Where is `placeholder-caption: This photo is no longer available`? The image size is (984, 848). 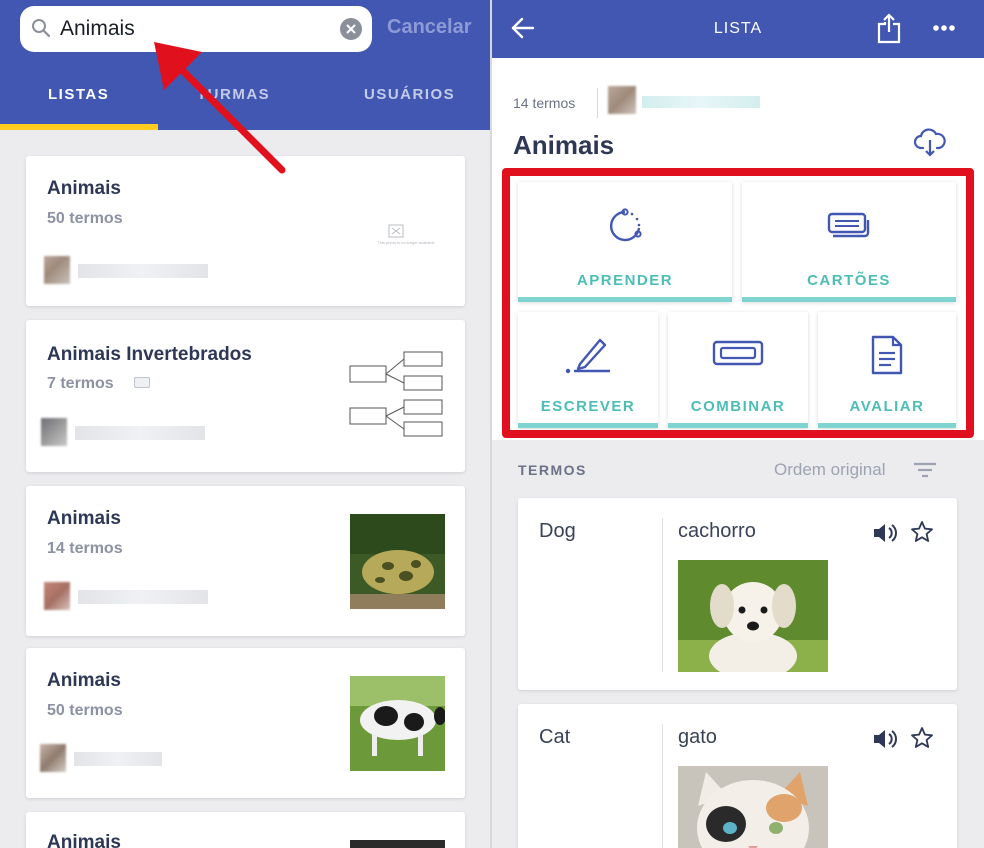 placeholder-caption: This photo is no longer available is located at coordinates (406, 242).